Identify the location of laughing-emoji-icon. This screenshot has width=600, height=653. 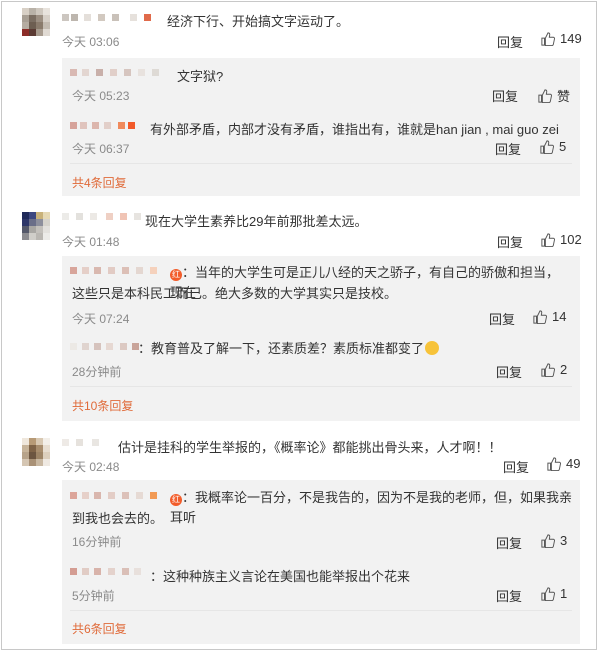
(432, 348).